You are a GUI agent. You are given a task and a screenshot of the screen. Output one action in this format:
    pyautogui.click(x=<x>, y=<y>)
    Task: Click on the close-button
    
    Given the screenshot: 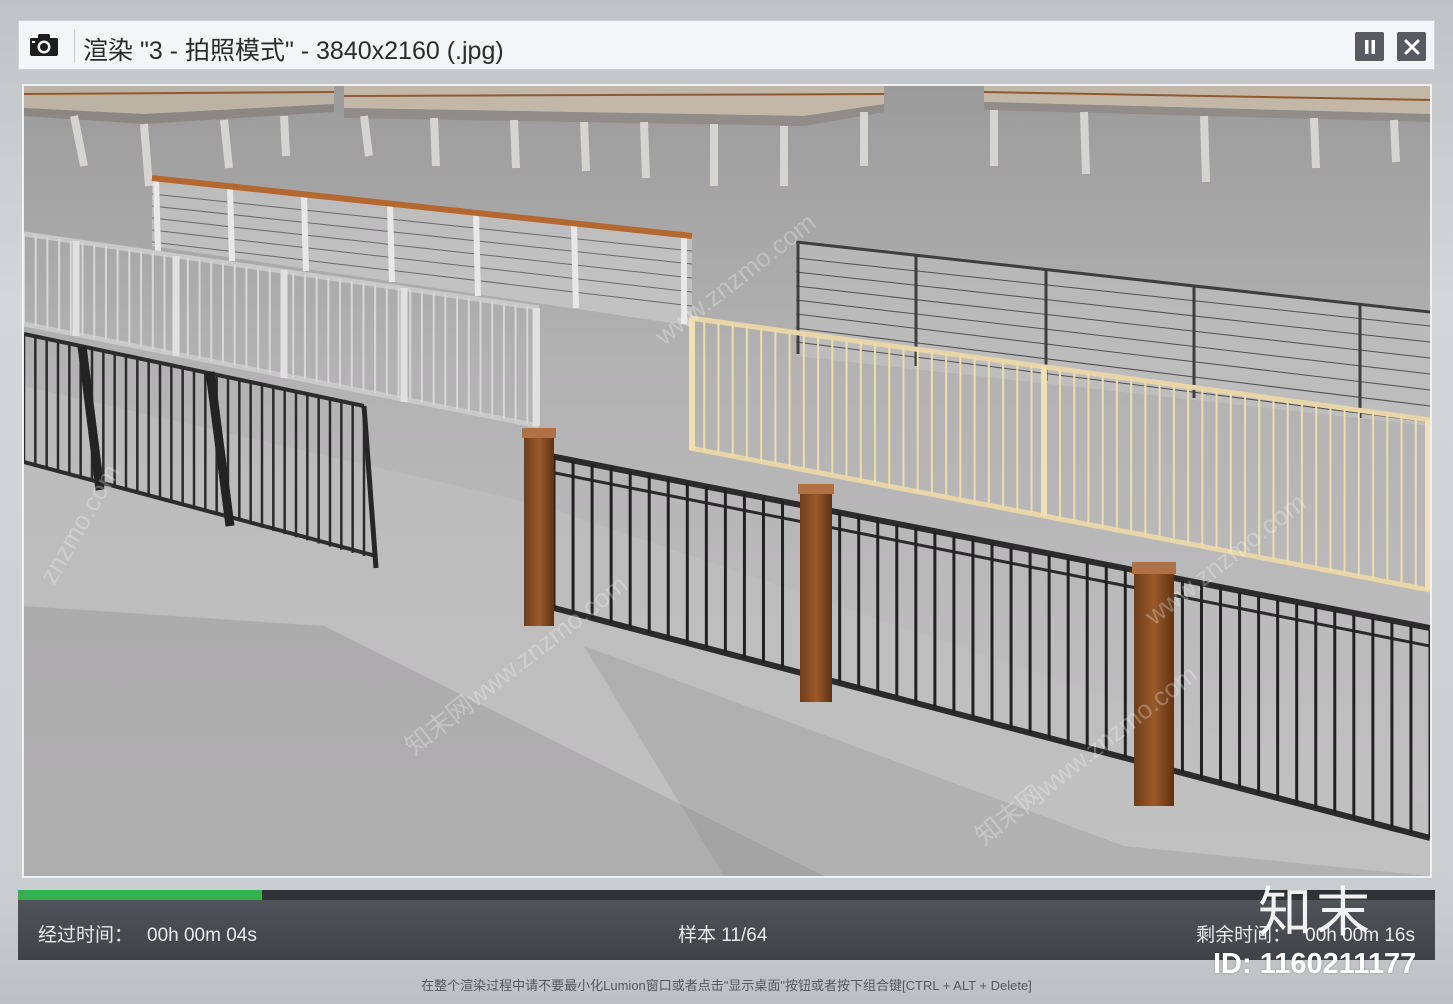 What is the action you would take?
    pyautogui.click(x=1411, y=46)
    